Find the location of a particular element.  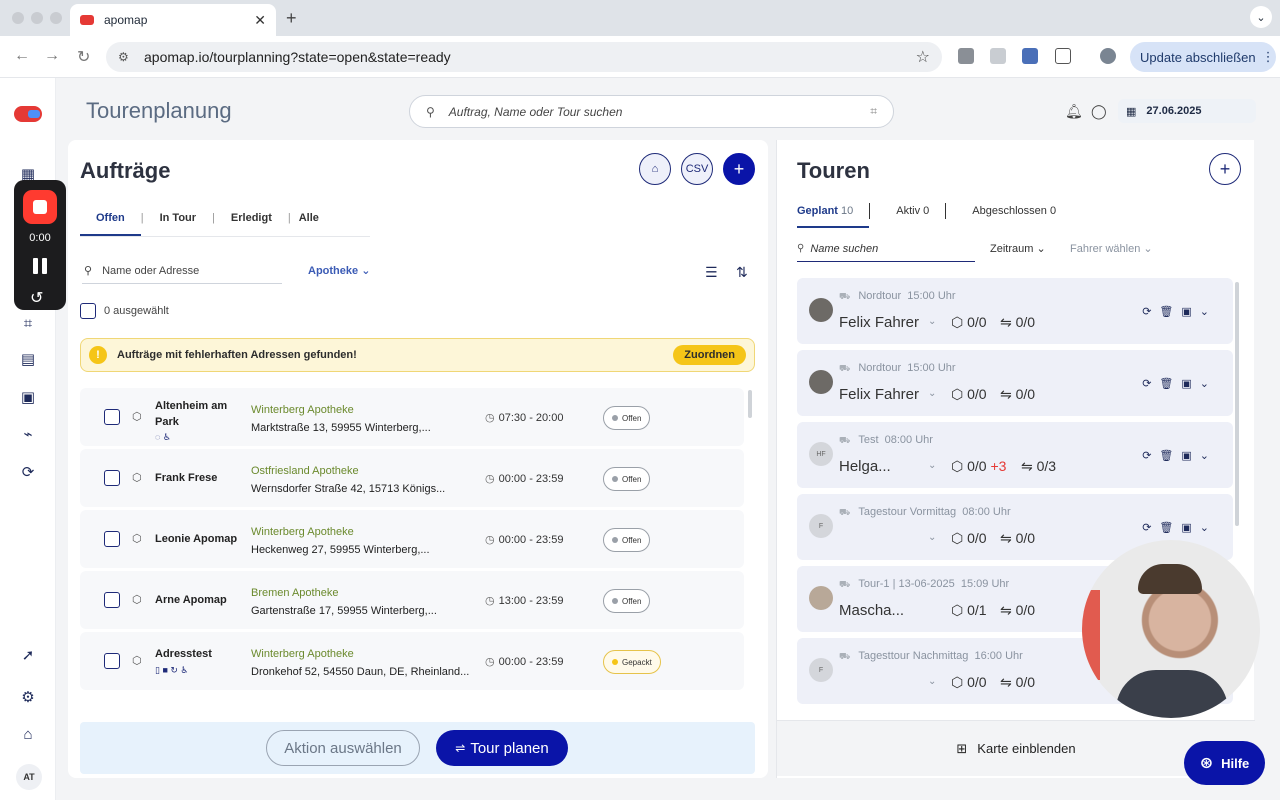

pause-icon is located at coordinates (40, 266).